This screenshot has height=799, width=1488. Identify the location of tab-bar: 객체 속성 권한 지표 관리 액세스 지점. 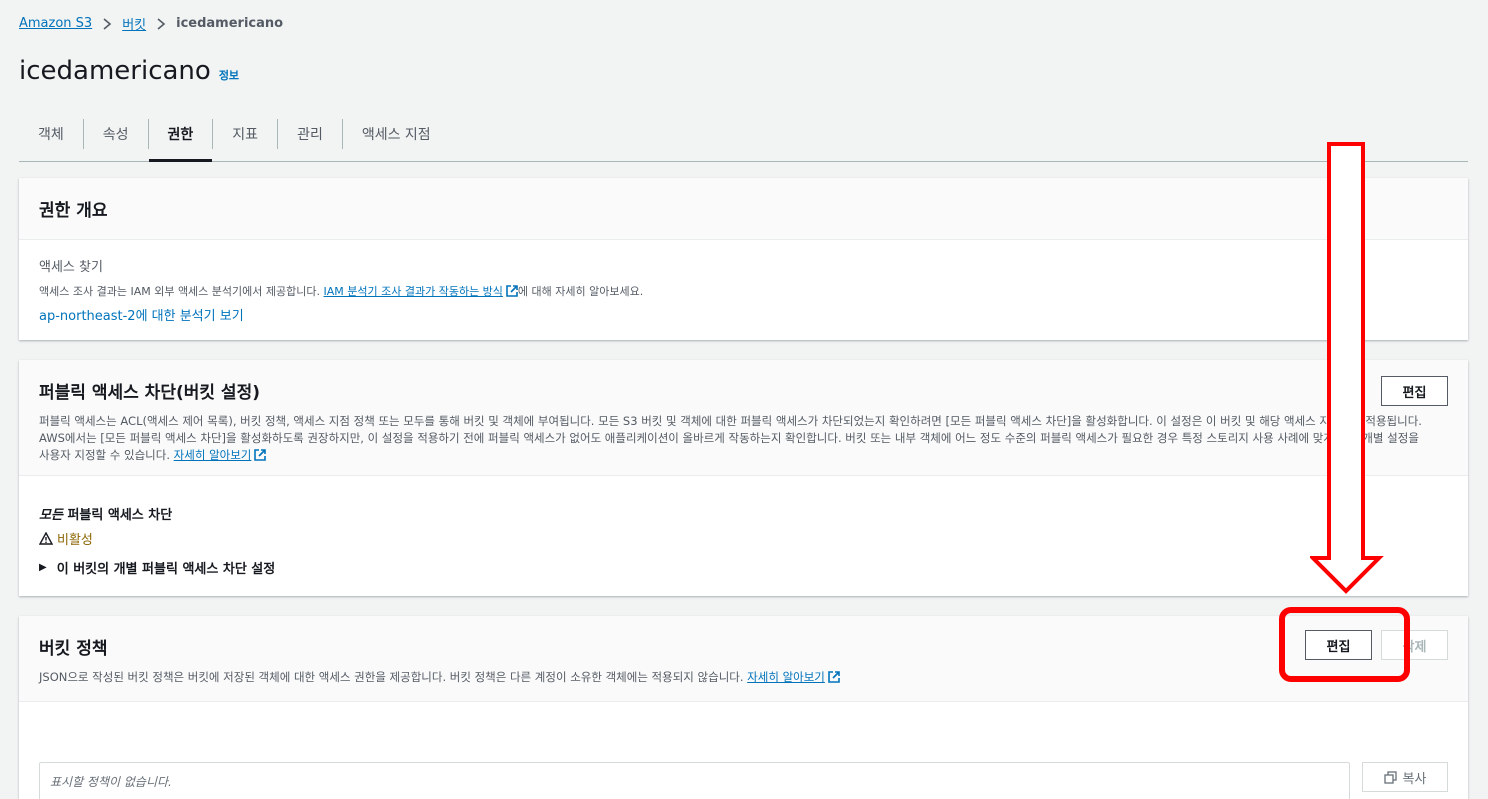
(743, 136).